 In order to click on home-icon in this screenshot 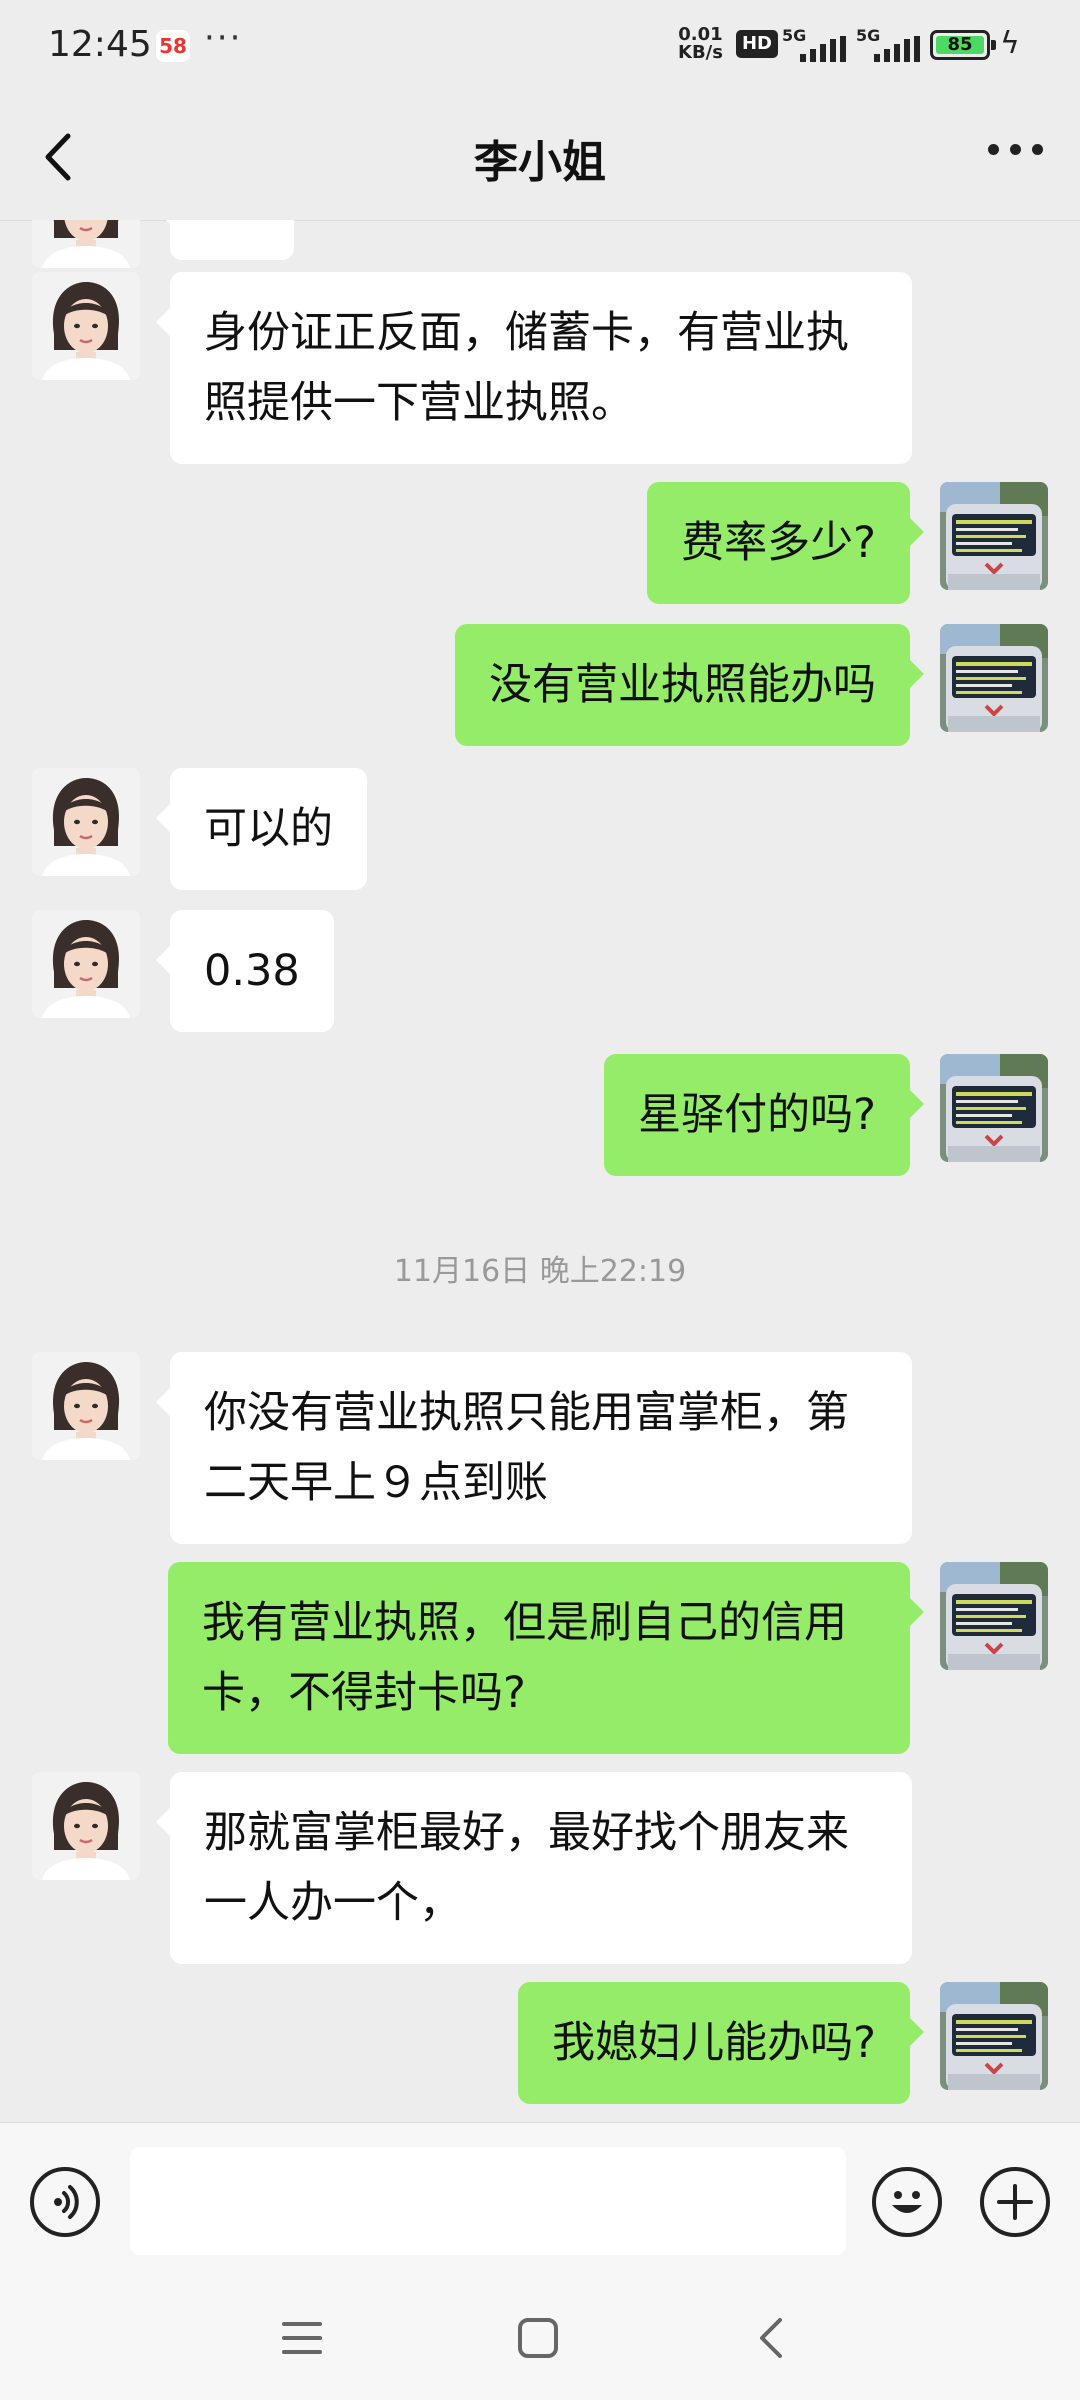, I will do `click(538, 2338)`.